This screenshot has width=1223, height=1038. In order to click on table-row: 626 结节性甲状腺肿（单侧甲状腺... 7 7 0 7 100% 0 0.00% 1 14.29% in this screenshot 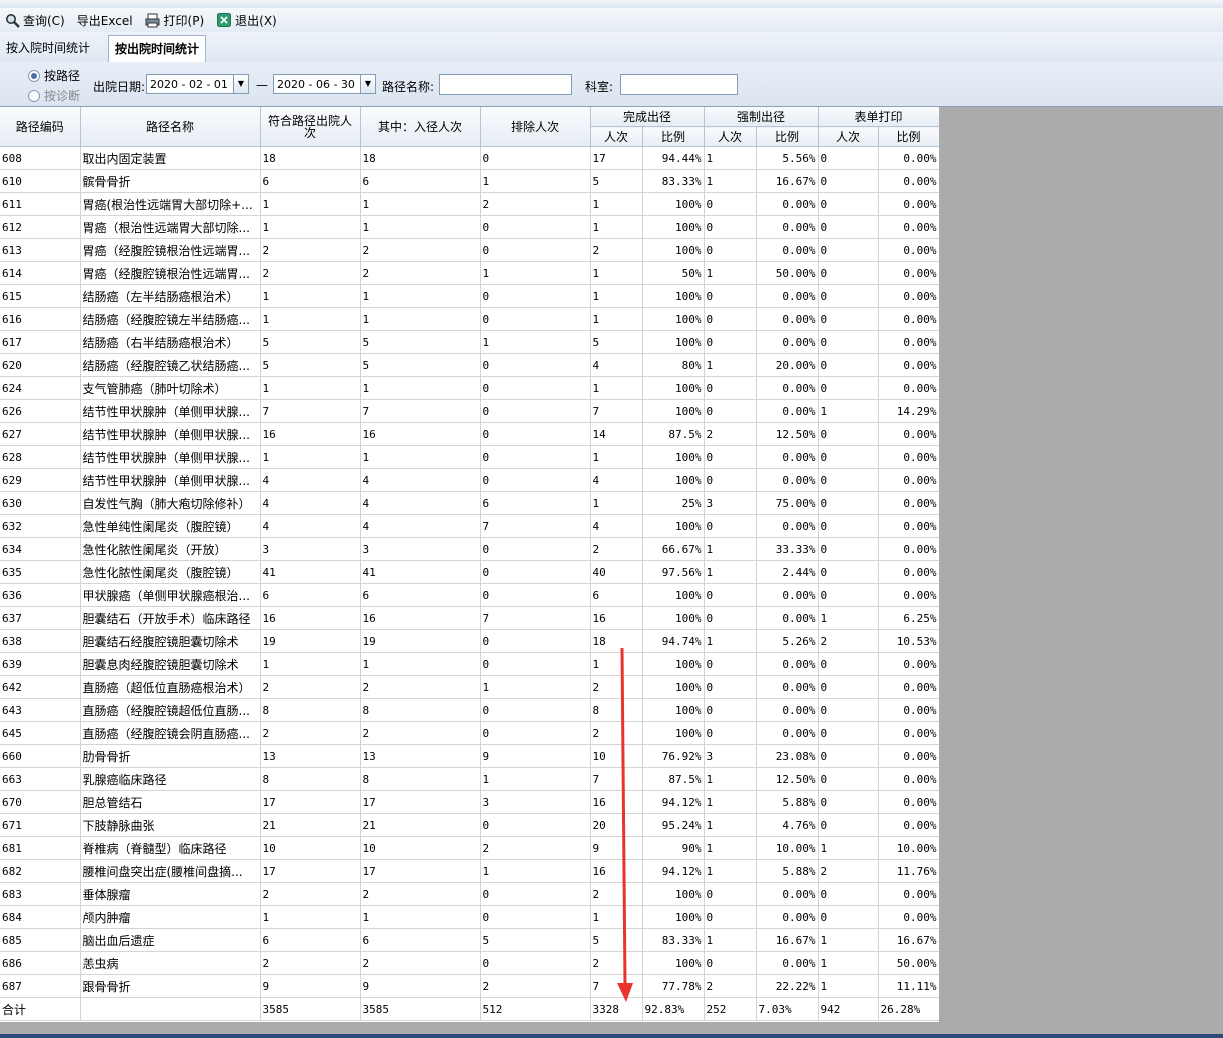, I will do `click(469, 411)`.